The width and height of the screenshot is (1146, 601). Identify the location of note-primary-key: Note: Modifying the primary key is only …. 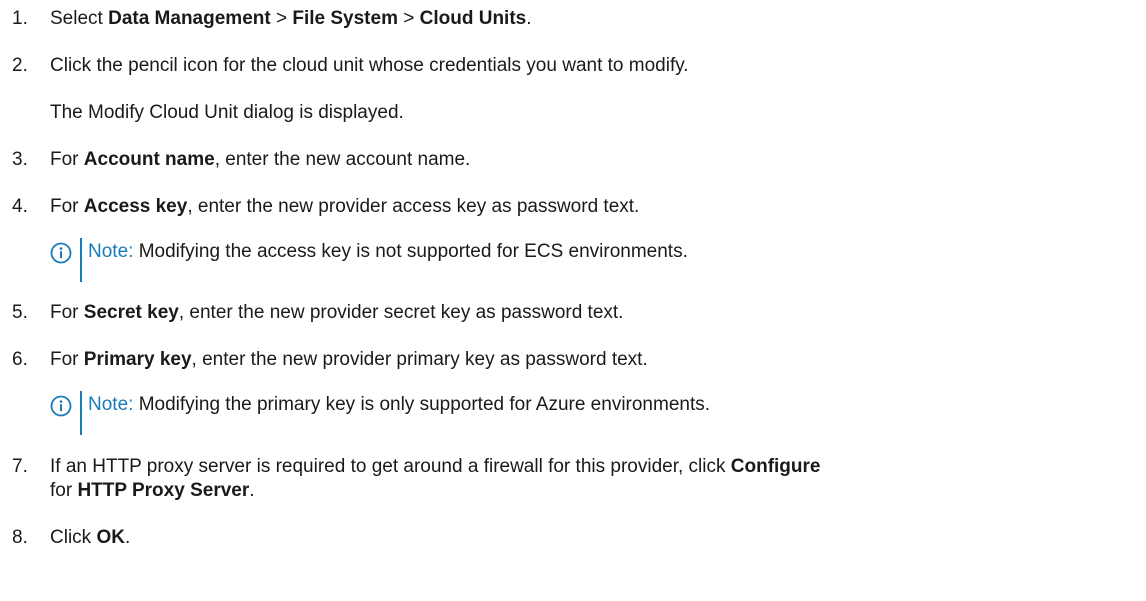
(380, 413).